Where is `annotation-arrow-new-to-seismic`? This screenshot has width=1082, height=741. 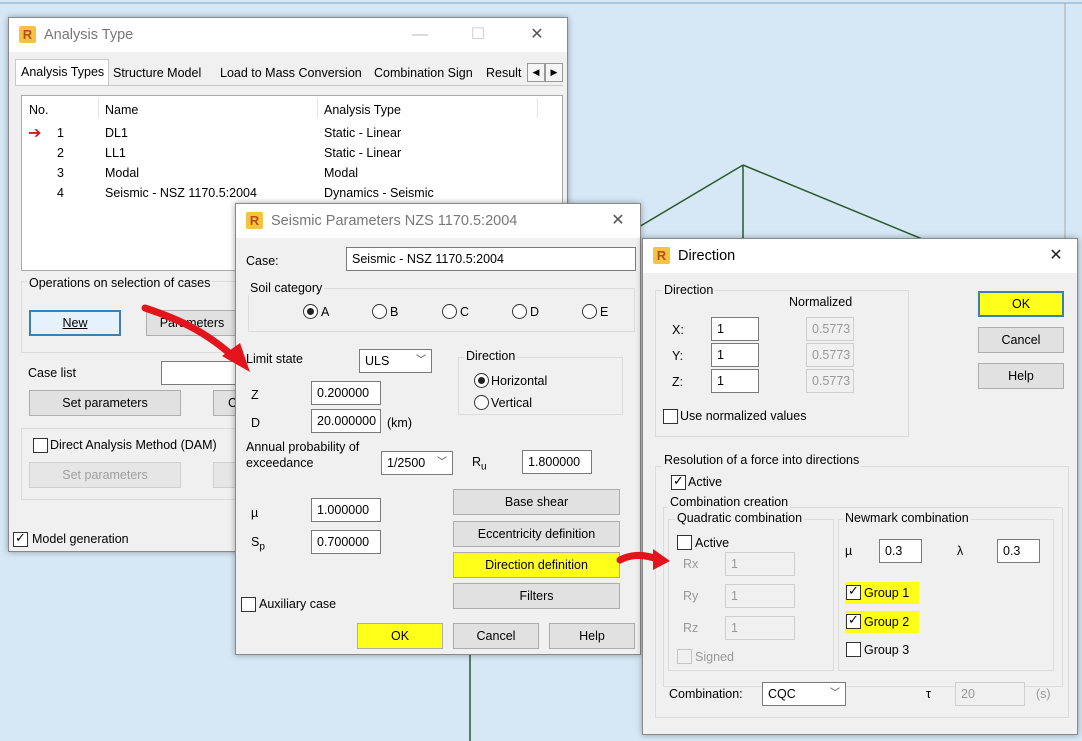
annotation-arrow-new-to-seismic is located at coordinates (191, 334).